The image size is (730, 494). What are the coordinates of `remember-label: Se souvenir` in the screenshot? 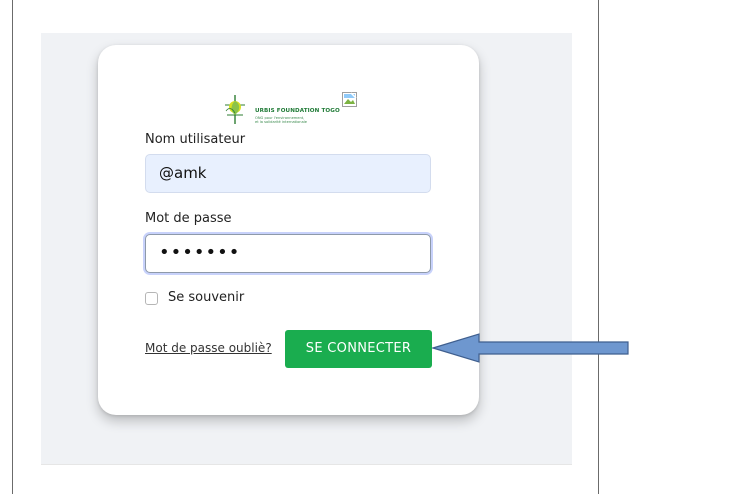 It's located at (206, 297).